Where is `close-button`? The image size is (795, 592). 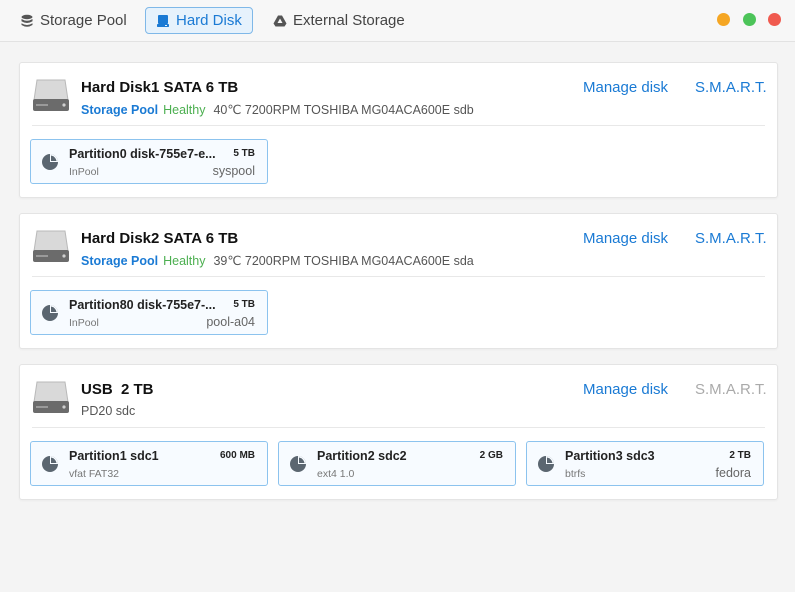
close-button is located at coordinates (774, 19).